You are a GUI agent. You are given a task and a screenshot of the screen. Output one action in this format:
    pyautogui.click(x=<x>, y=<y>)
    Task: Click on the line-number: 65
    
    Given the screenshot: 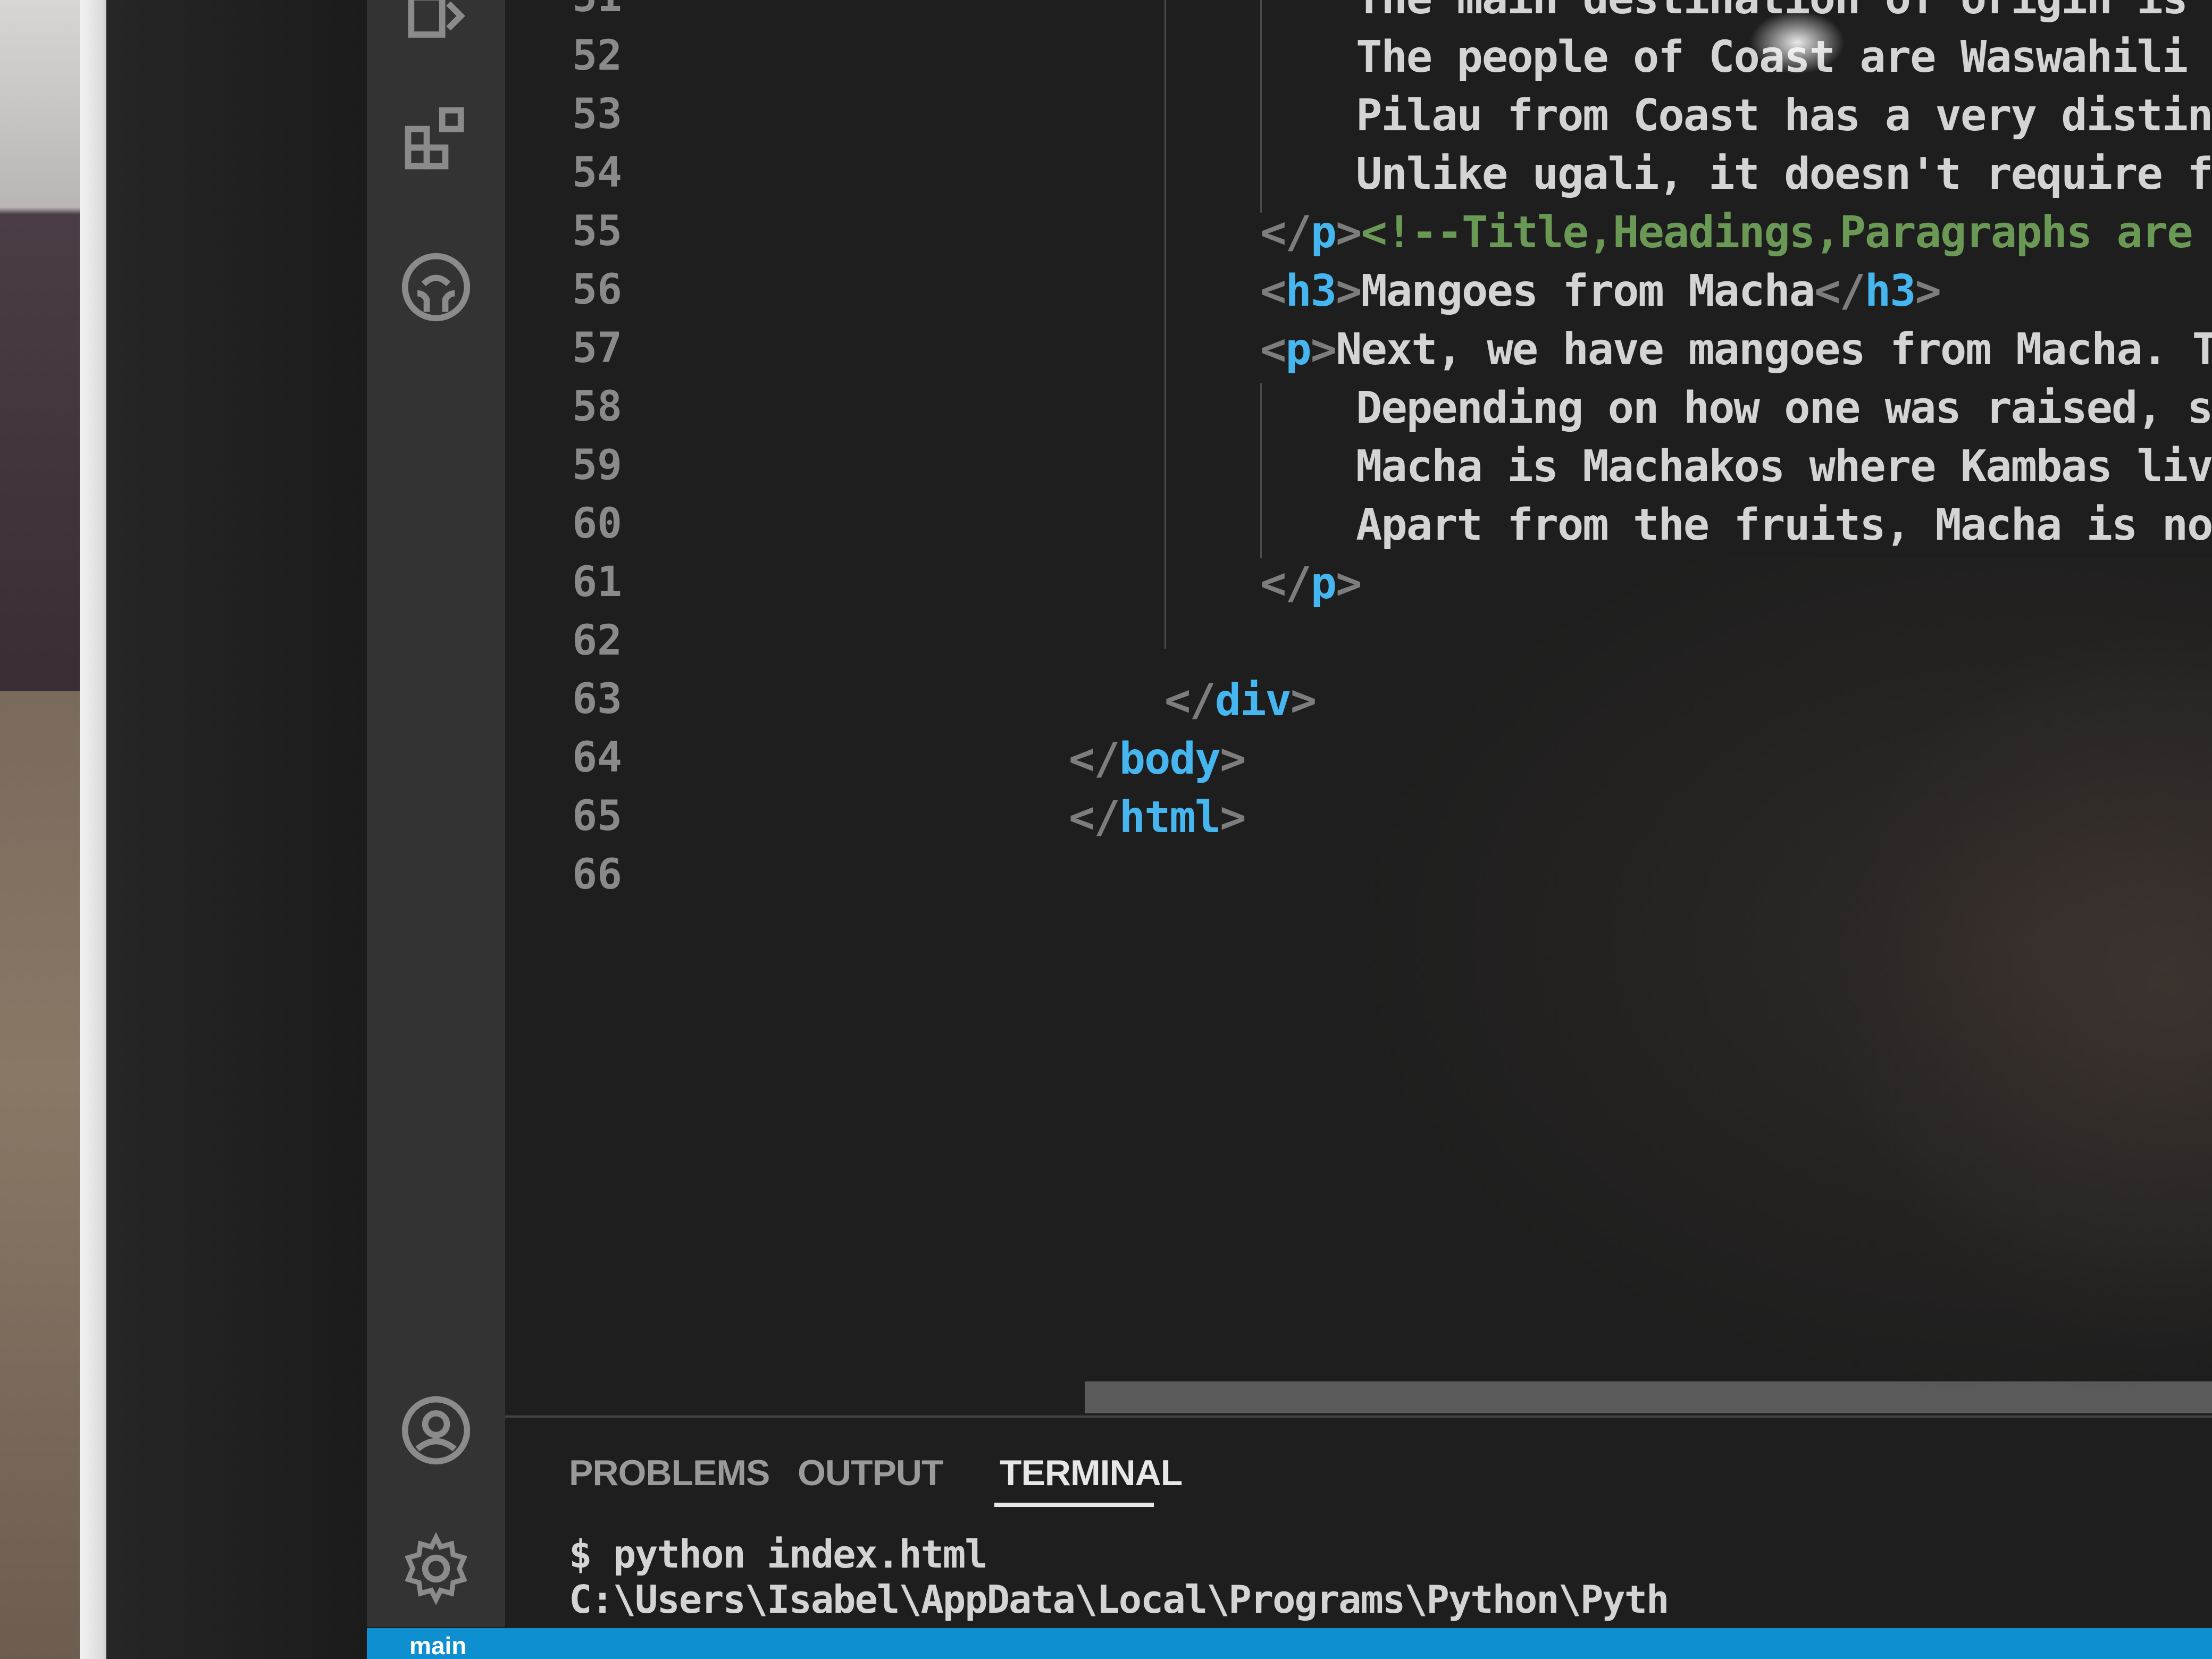 What is the action you would take?
    pyautogui.click(x=597, y=816)
    